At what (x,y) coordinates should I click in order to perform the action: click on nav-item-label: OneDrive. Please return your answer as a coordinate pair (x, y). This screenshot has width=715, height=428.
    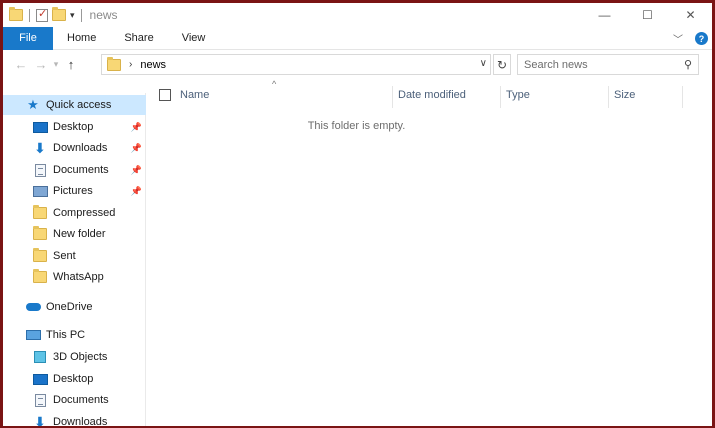
    Looking at the image, I should click on (69, 307).